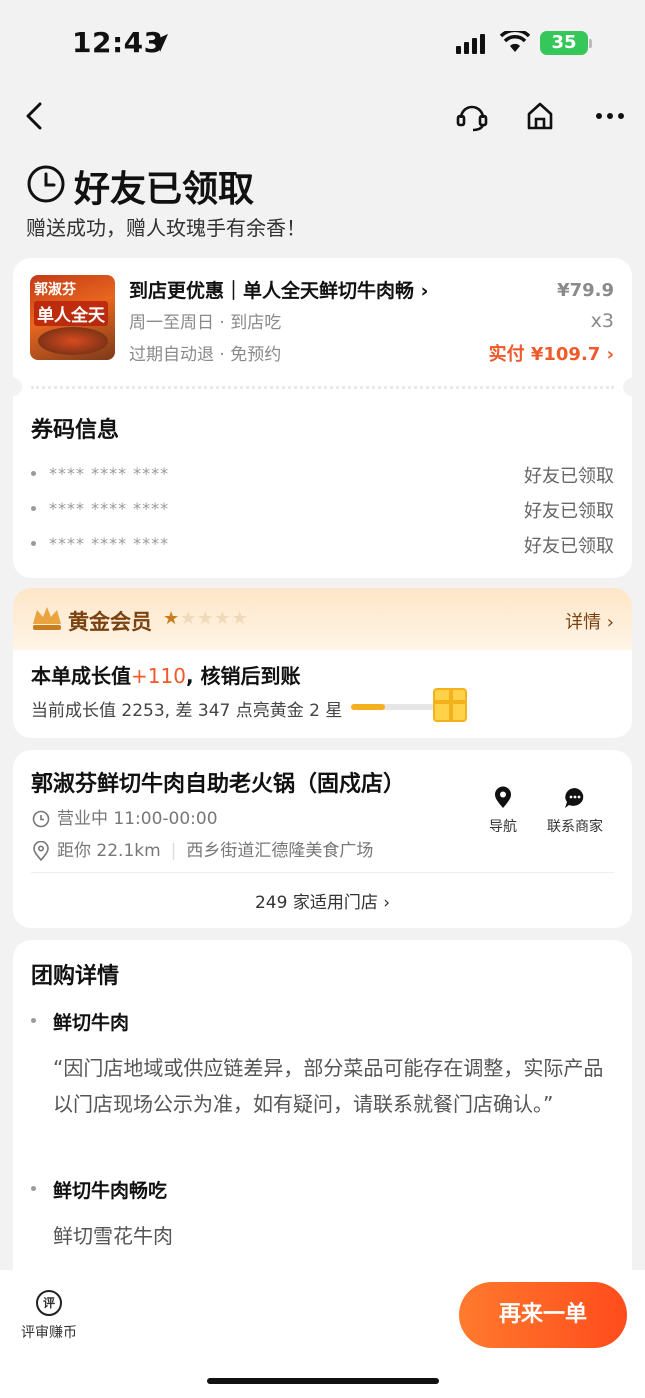 The height and width of the screenshot is (1398, 645). I want to click on more-icon, so click(610, 116).